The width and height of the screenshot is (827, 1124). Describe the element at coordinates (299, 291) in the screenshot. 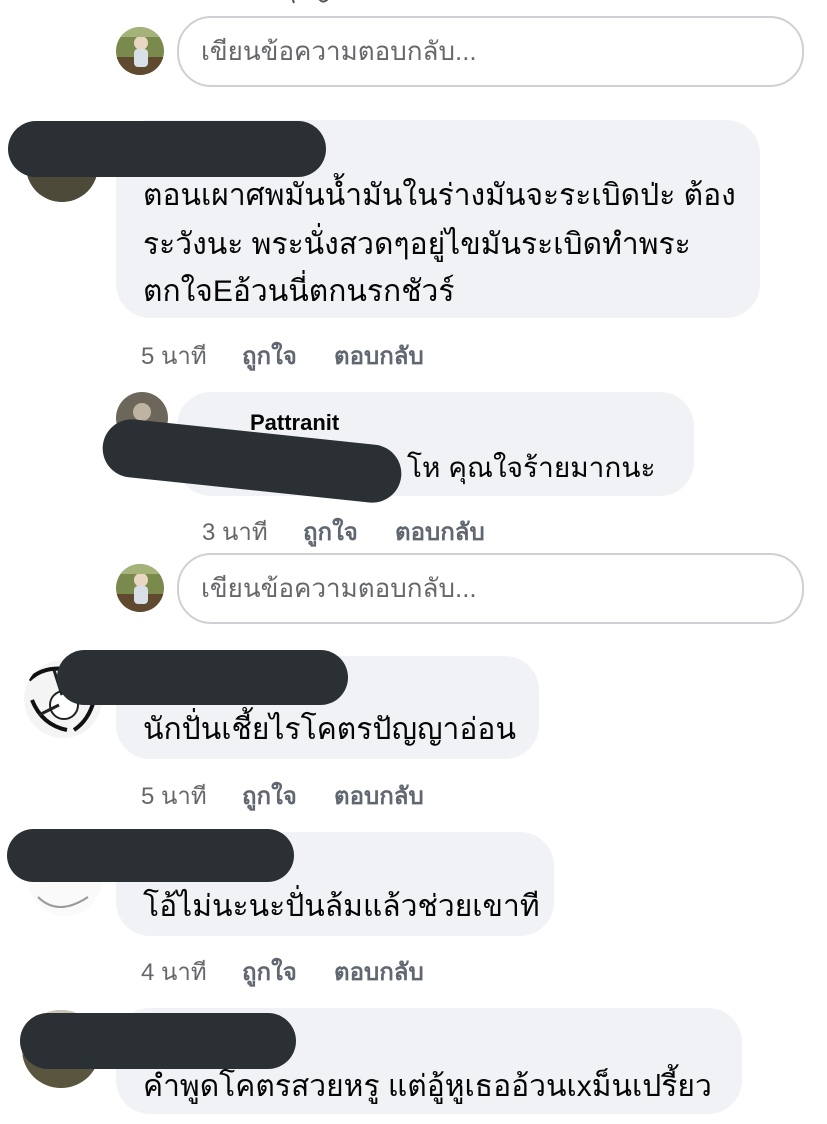

I see `comment-text-line: ตกใจEอ้วนนี่ตกนรกชัวร์` at that location.